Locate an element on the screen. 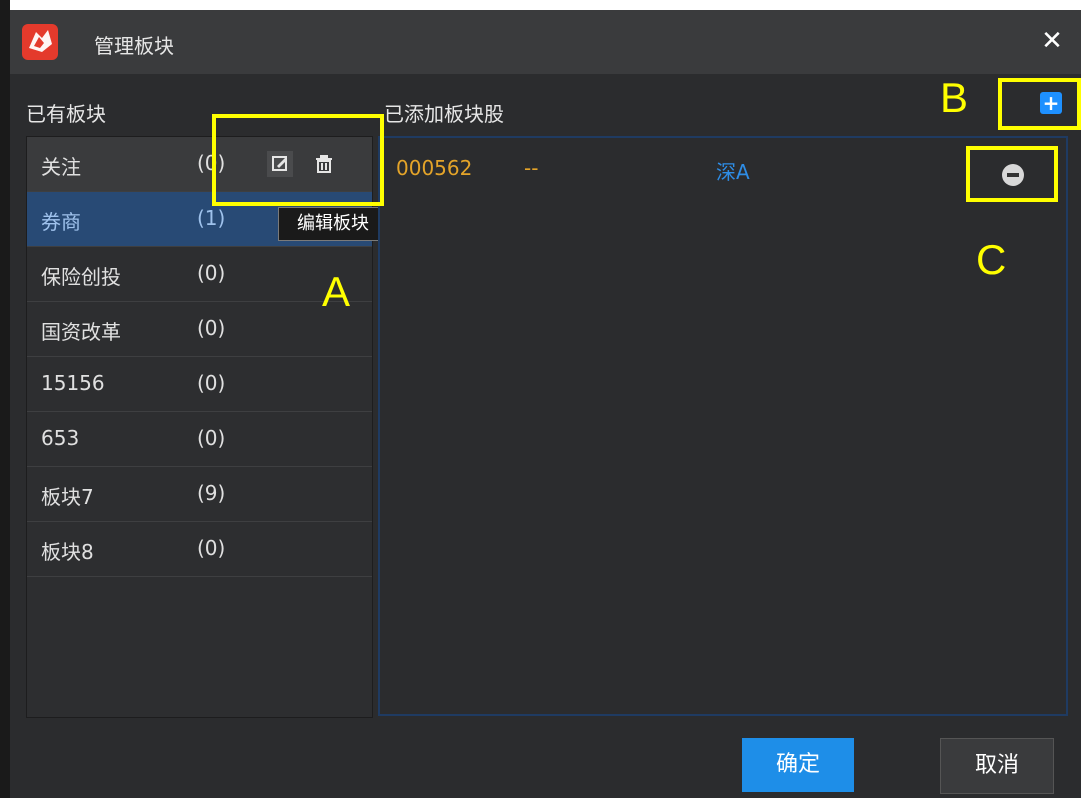  added-stocks-header: 已添加板块股 is located at coordinates (444, 114).